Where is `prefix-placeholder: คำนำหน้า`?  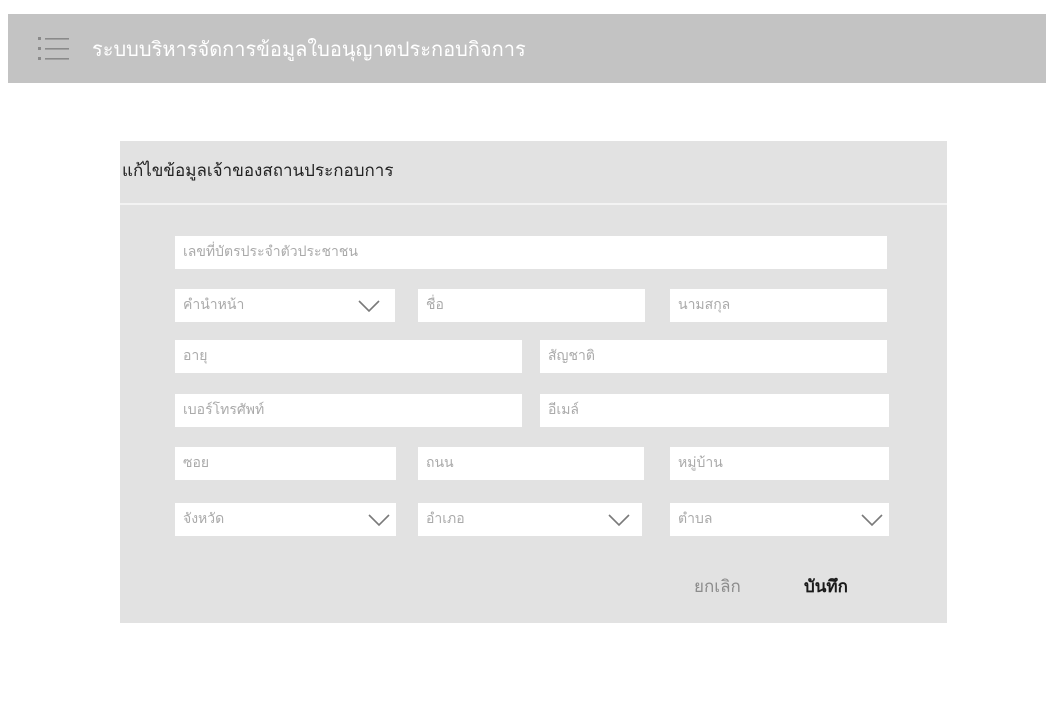
prefix-placeholder: คำนำหน้า is located at coordinates (214, 305).